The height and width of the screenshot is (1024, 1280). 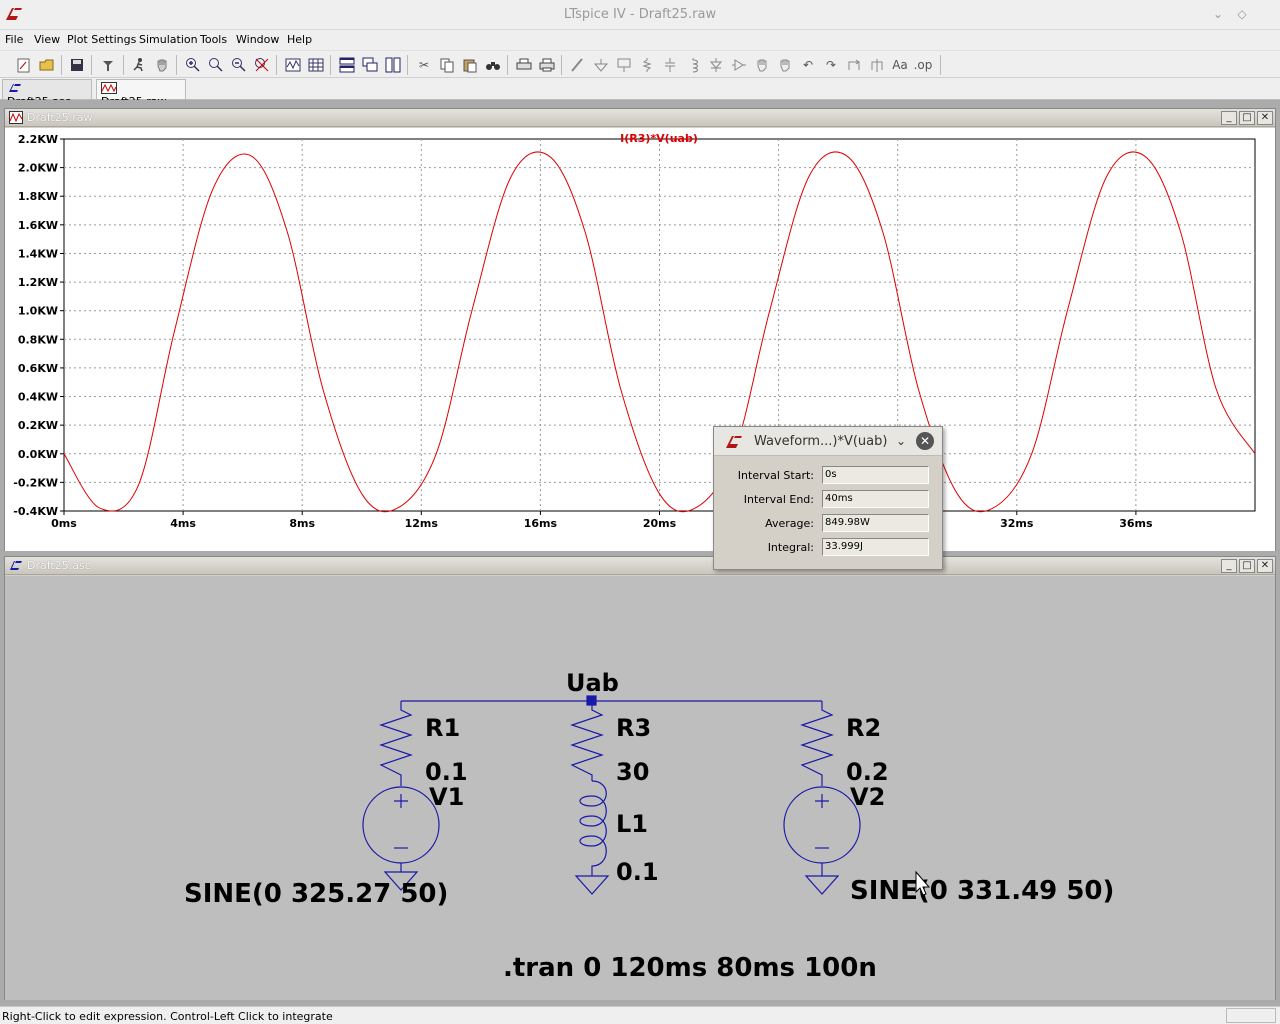 What do you see at coordinates (785, 65) in the screenshot?
I see `drag-hand-icon` at bounding box center [785, 65].